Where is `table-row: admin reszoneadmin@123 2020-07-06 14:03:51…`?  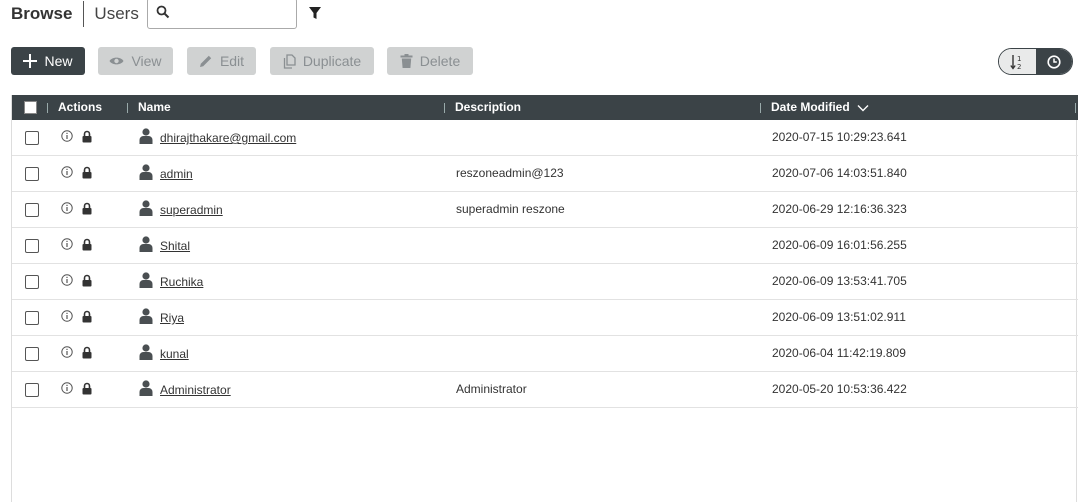 table-row: admin reszoneadmin@123 2020-07-06 14:03:51… is located at coordinates (545, 174).